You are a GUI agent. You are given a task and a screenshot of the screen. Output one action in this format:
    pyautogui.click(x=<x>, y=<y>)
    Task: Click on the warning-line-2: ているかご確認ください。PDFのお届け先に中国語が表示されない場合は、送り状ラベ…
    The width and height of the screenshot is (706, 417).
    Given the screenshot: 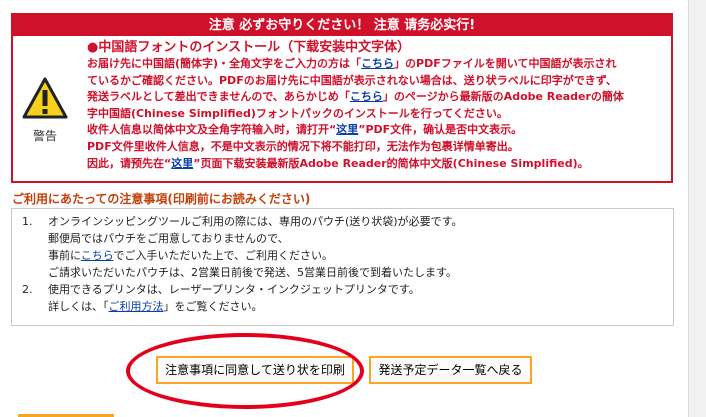 What is the action you would take?
    pyautogui.click(x=352, y=80)
    